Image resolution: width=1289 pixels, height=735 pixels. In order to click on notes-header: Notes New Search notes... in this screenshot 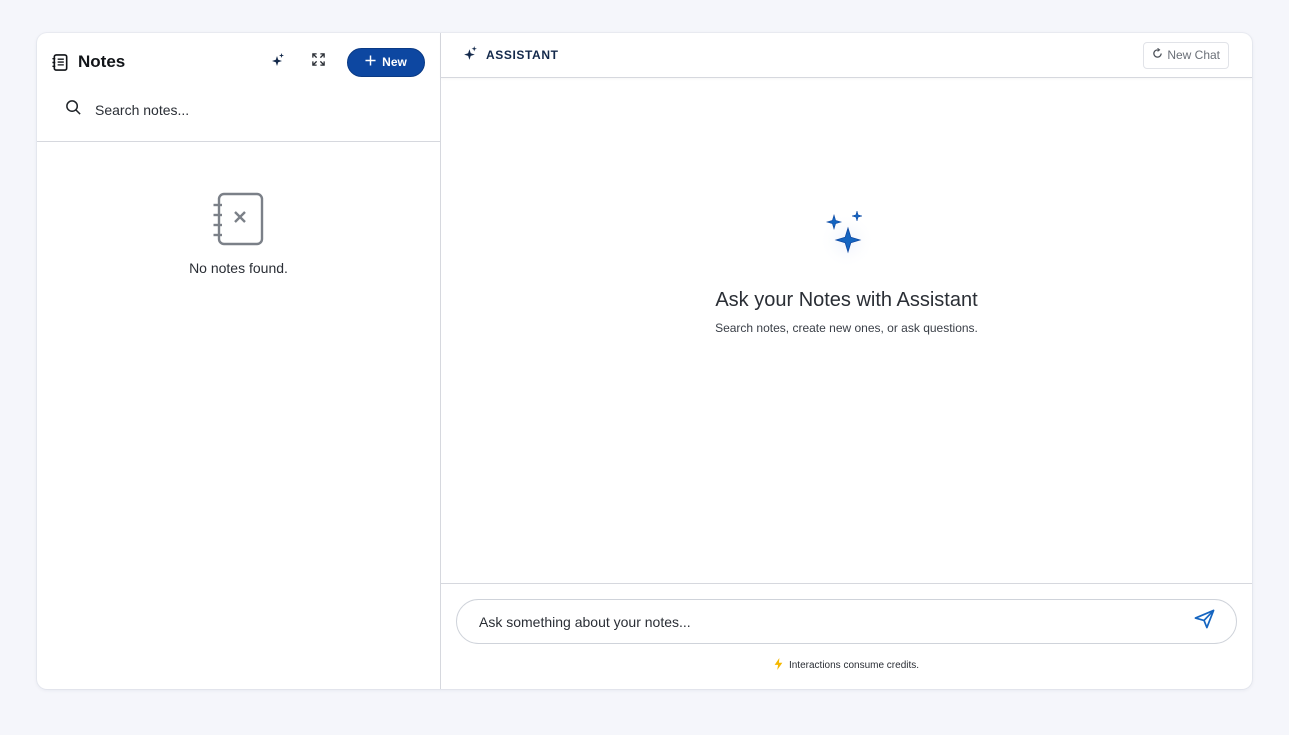, I will do `click(238, 87)`.